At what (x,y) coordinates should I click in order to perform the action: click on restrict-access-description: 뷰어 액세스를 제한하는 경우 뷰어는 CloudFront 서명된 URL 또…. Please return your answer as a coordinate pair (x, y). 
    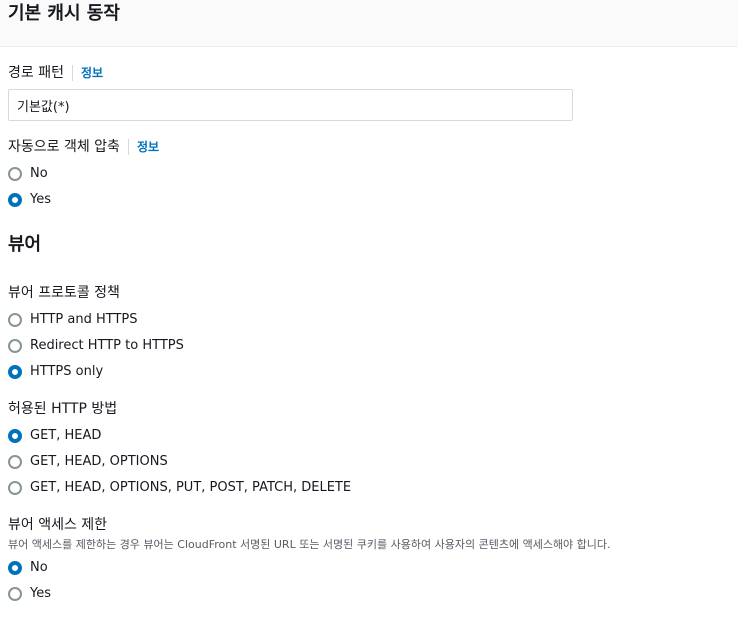
    Looking at the image, I should click on (309, 544).